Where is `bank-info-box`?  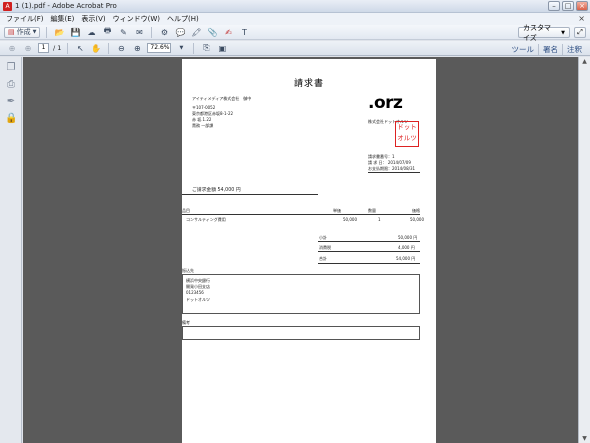
bank-info-box is located at coordinates (301, 294).